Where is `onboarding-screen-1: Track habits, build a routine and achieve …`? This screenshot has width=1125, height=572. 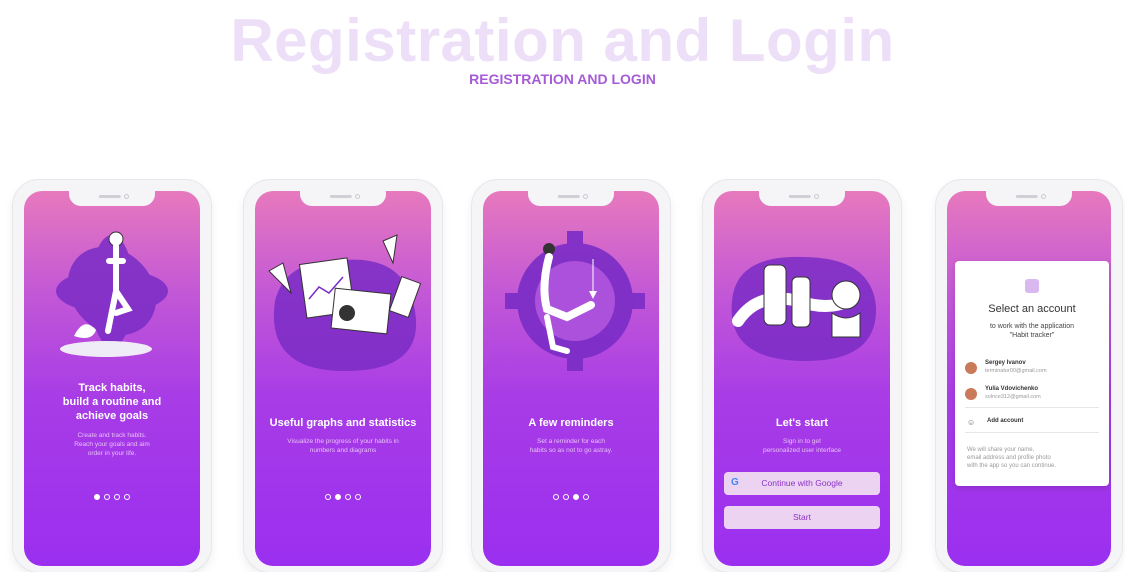
onboarding-screen-1: Track habits, build a routine and achieve … is located at coordinates (112, 378).